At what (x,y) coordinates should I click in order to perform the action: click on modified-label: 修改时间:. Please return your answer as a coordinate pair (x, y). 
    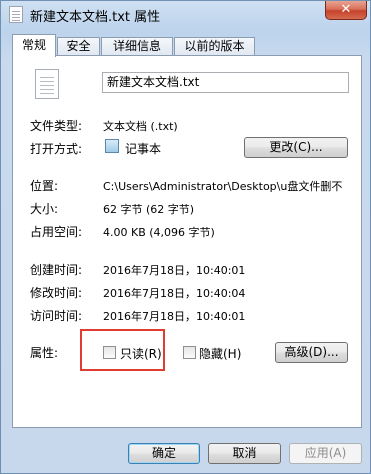
    Looking at the image, I should click on (56, 293).